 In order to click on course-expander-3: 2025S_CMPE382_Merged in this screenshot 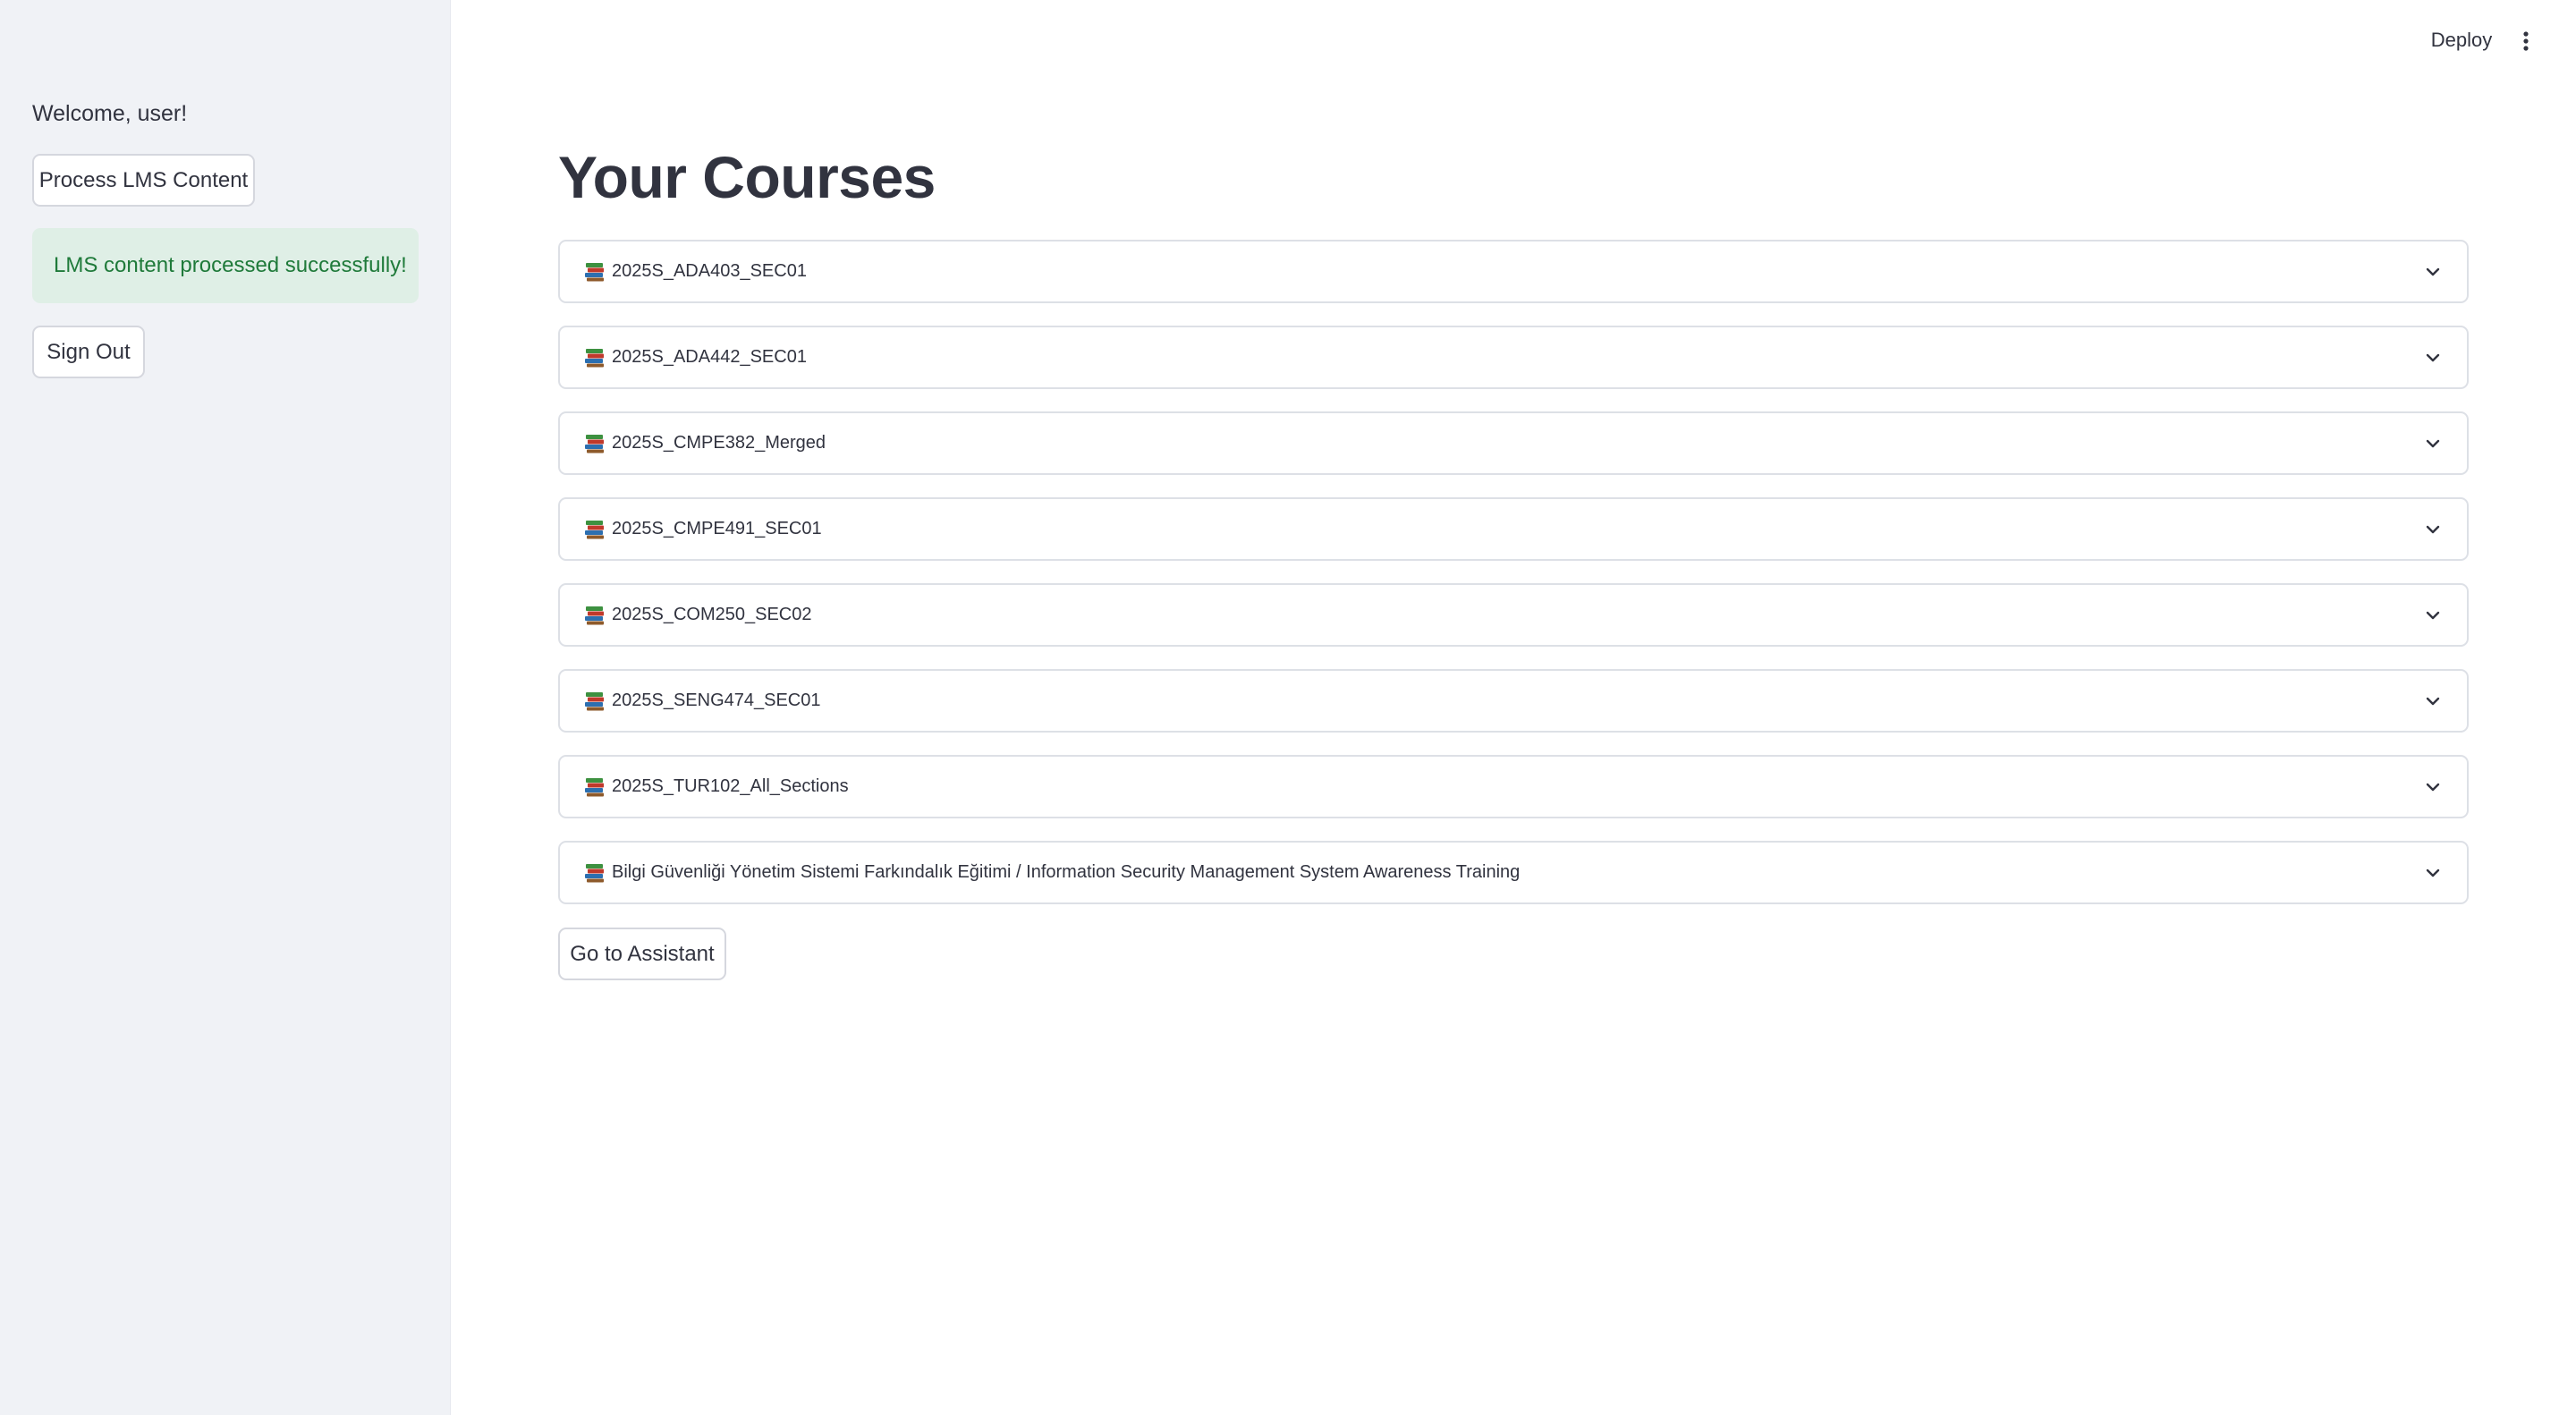, I will do `click(1513, 443)`.